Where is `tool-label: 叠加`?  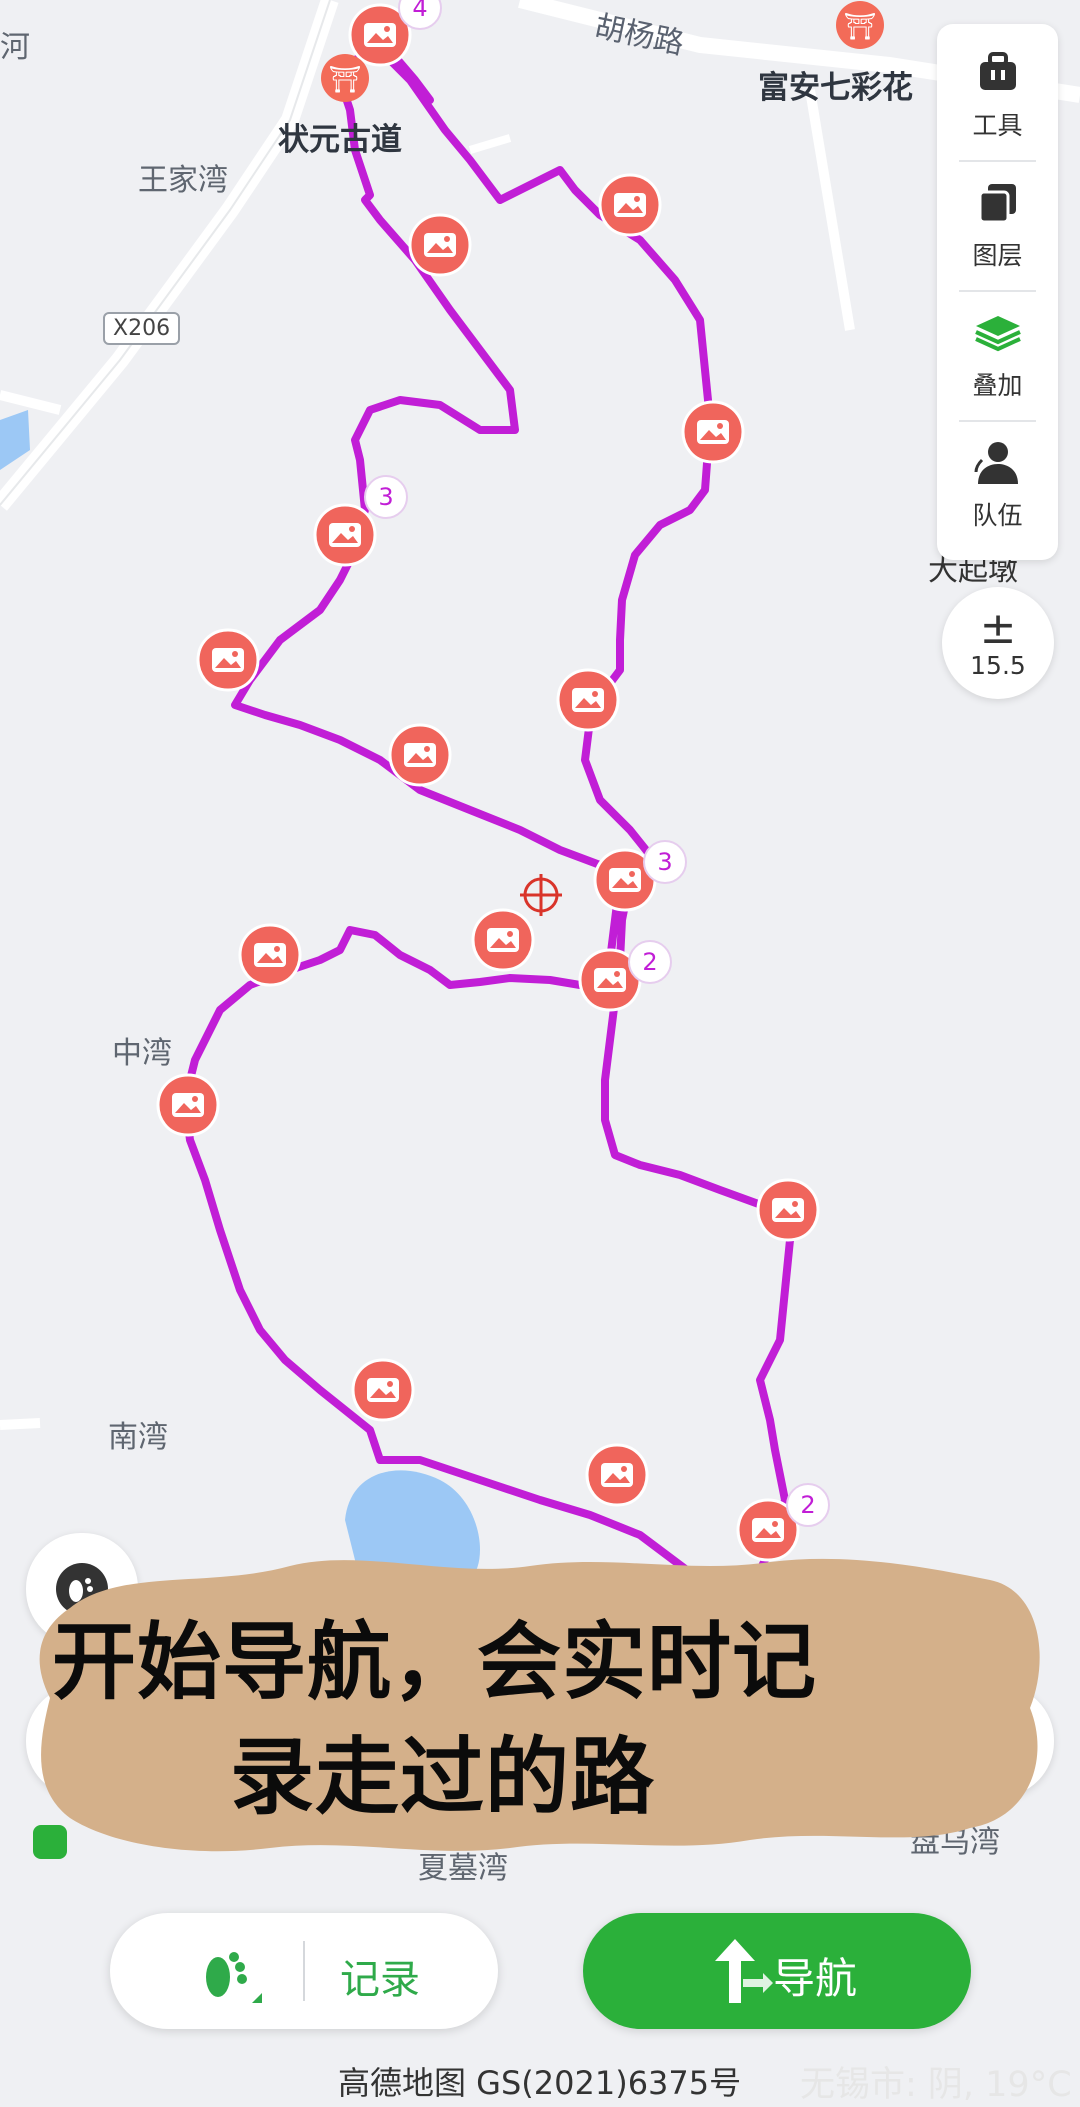
tool-label: 叠加 is located at coordinates (997, 385).